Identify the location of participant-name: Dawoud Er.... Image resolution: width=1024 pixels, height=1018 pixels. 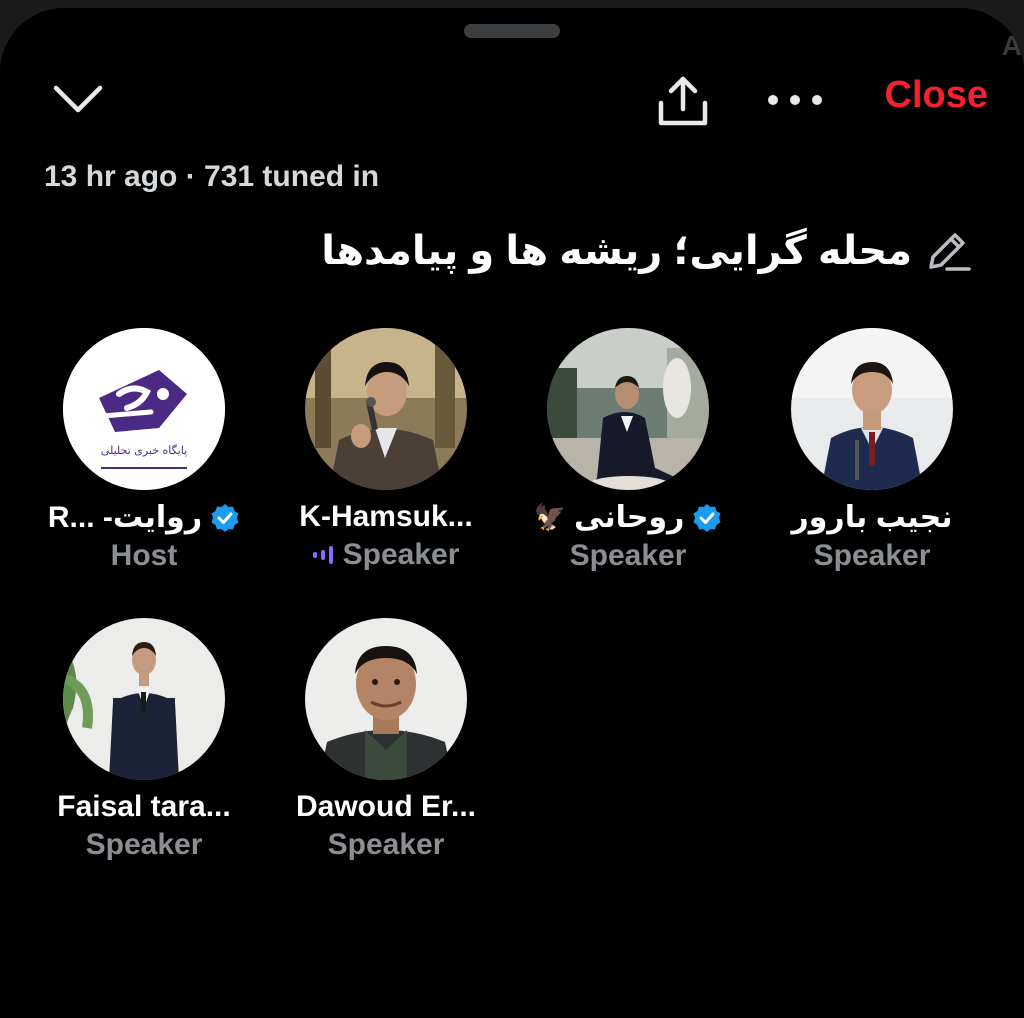
(386, 806).